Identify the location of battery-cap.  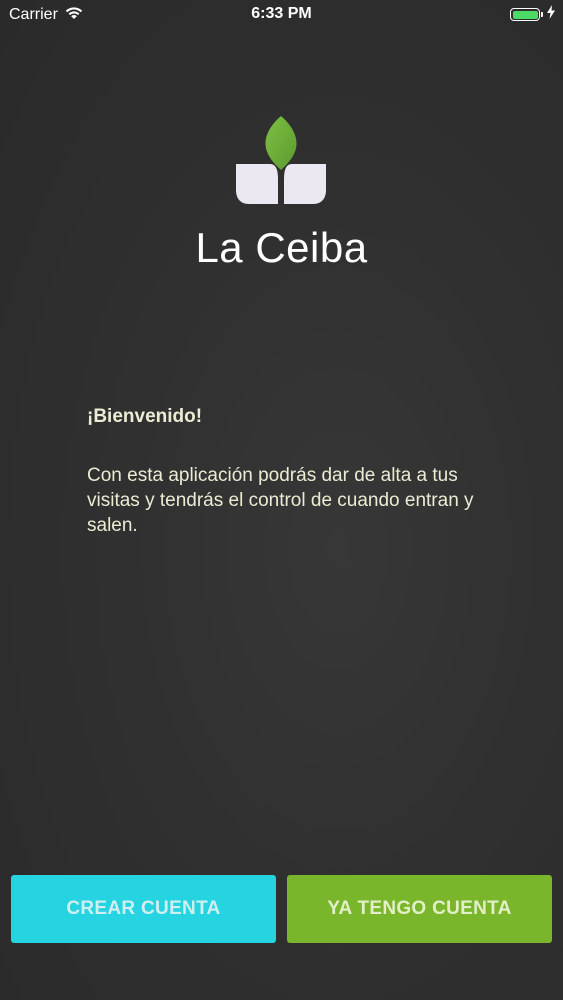
(542, 14).